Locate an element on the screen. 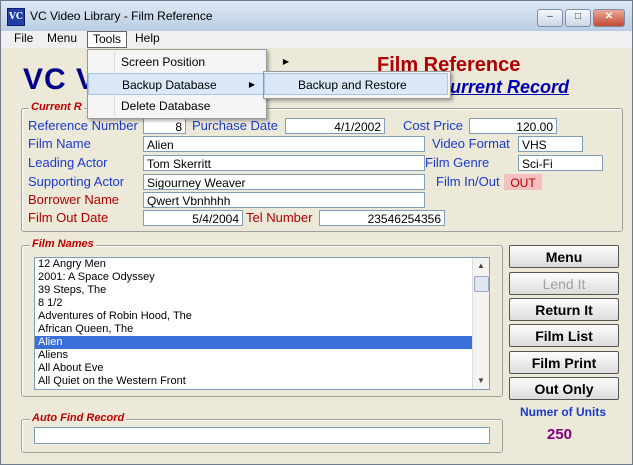  menu-item-screen-position: Screen Position ▶ is located at coordinates (192, 62).